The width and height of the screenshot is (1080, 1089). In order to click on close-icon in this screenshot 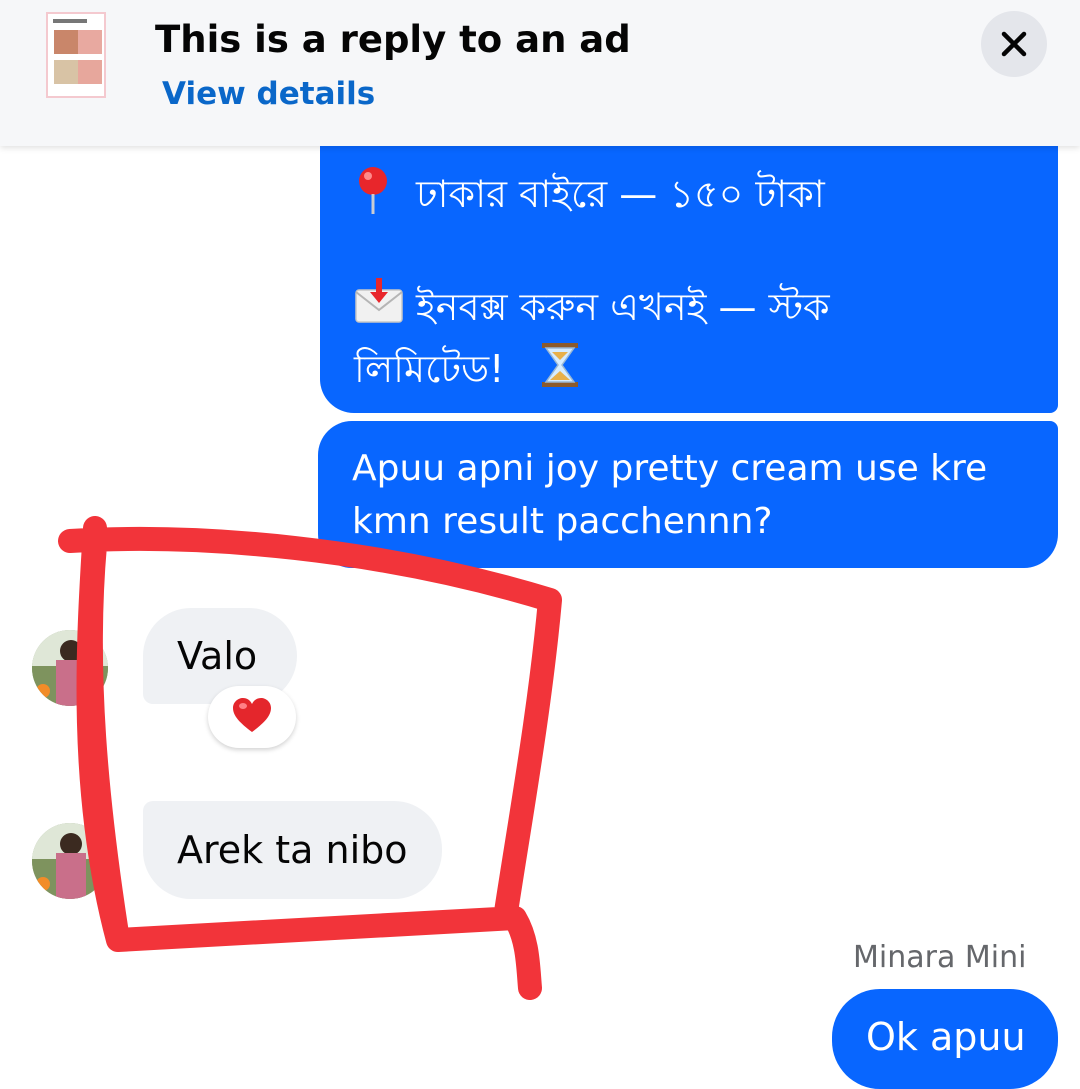, I will do `click(1014, 44)`.